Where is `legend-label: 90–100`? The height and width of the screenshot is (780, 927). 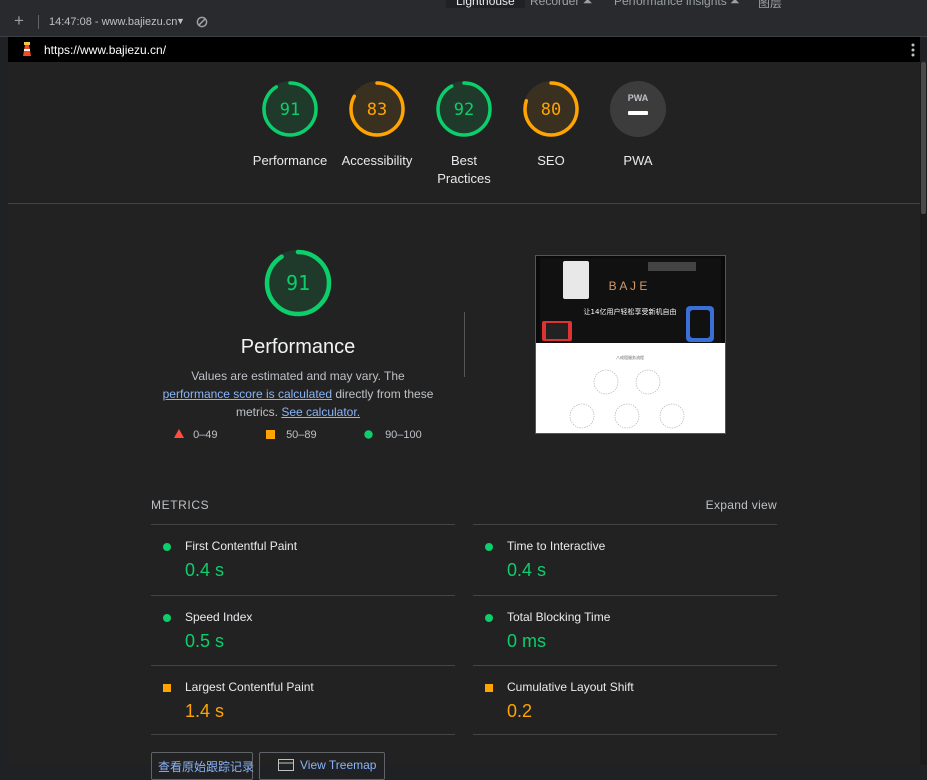
legend-label: 90–100 is located at coordinates (403, 435).